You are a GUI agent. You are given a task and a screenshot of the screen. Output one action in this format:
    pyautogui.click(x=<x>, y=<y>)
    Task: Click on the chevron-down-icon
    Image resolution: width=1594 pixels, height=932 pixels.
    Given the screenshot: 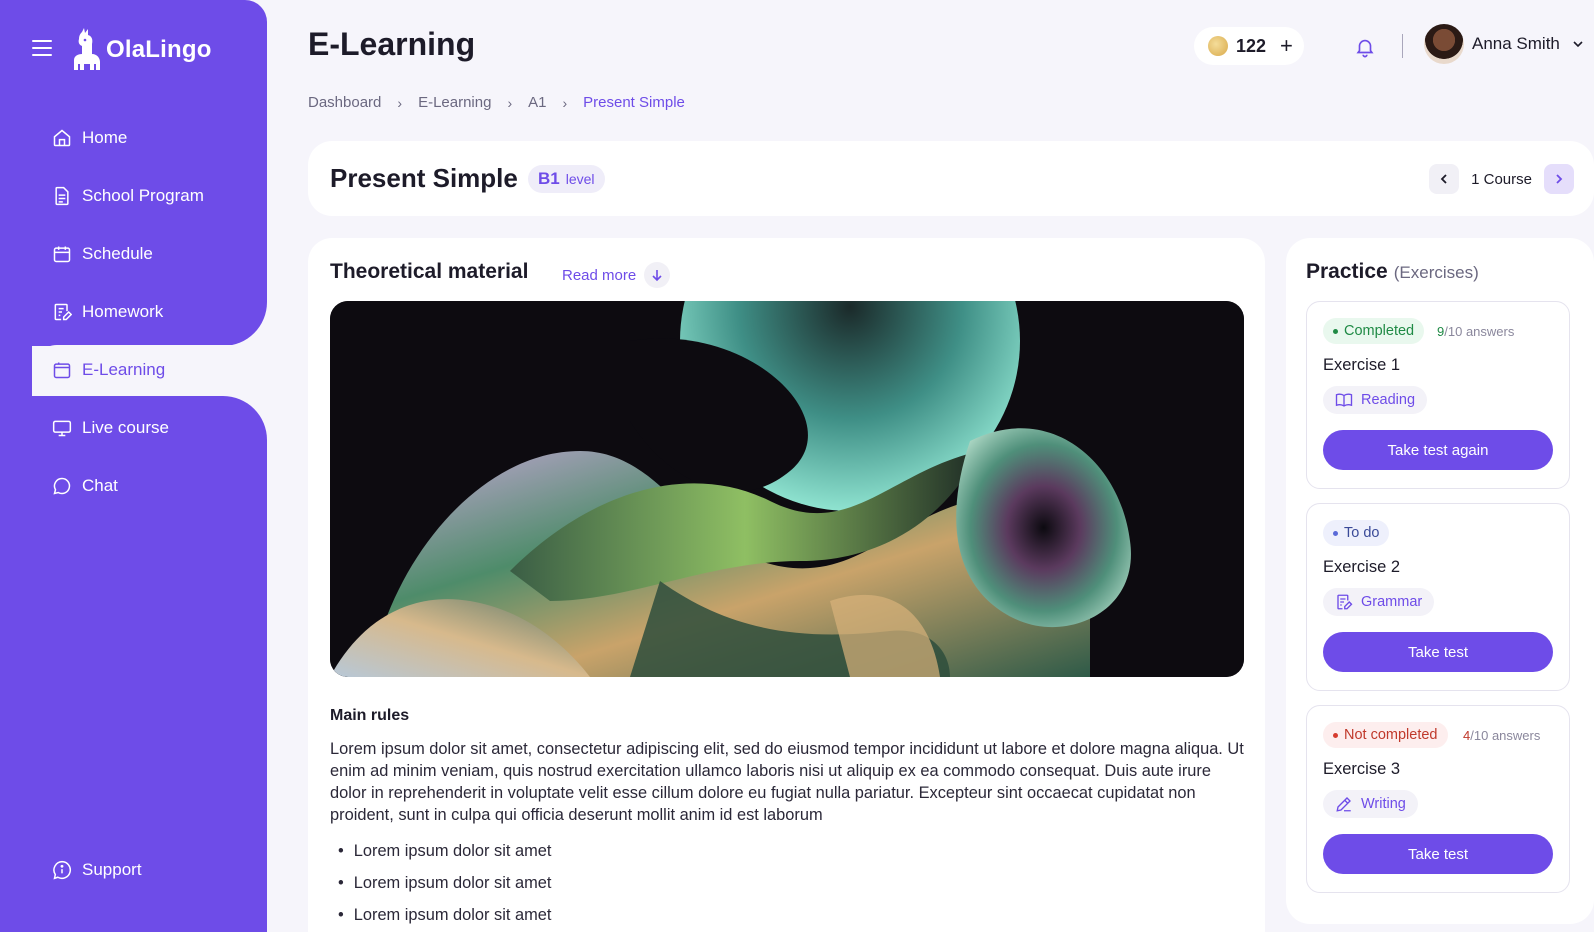 What is the action you would take?
    pyautogui.click(x=1578, y=44)
    